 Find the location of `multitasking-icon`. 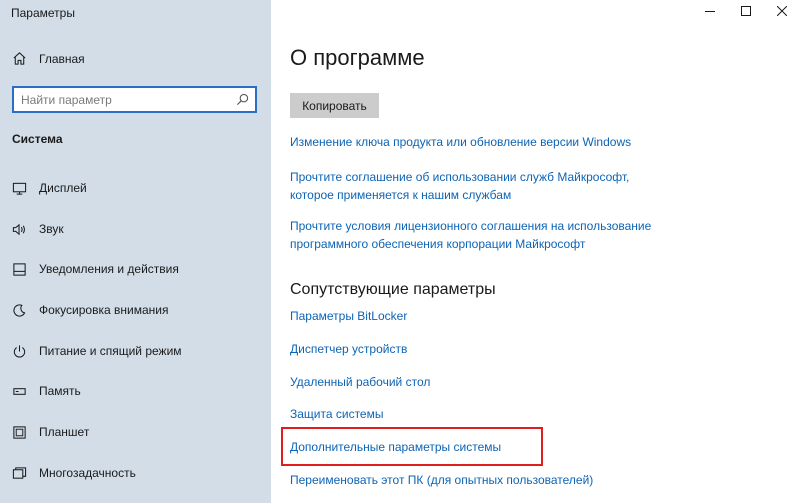

multitasking-icon is located at coordinates (19, 472).